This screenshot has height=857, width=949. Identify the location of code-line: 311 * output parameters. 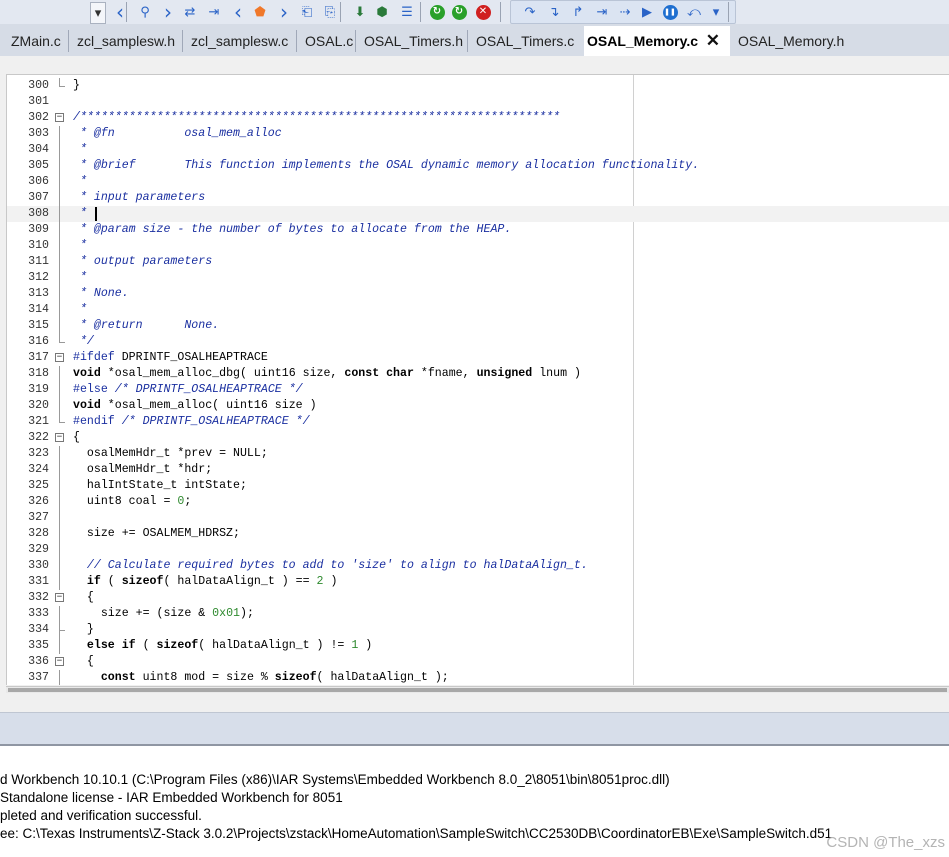
(478, 262).